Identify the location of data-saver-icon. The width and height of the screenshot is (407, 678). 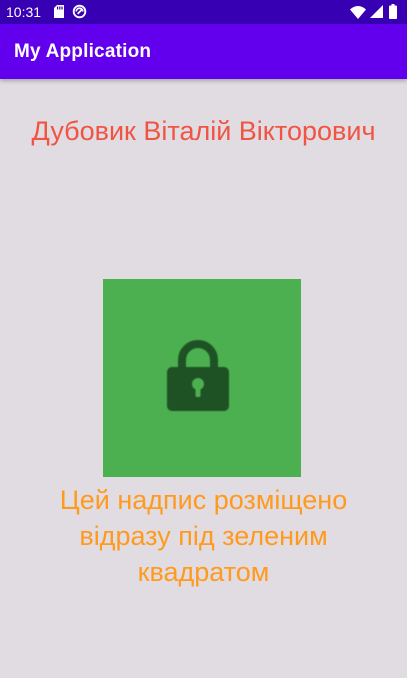
(79, 11).